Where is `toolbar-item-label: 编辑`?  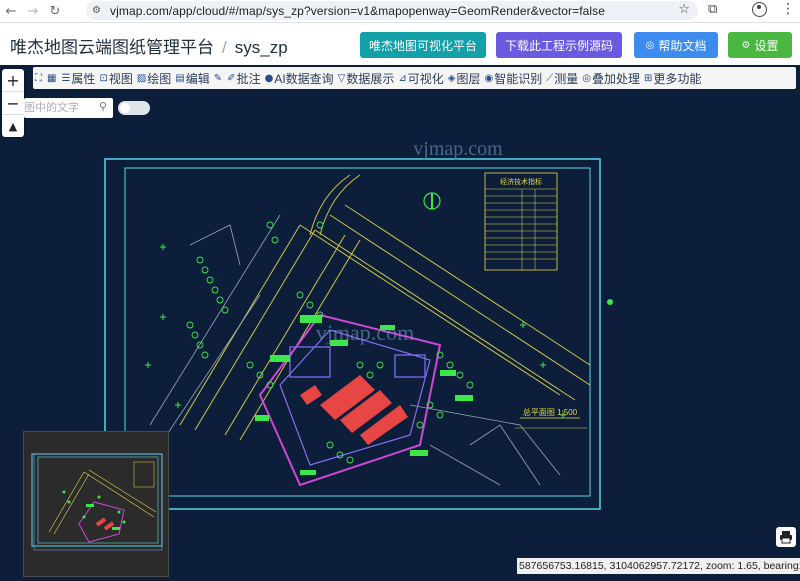 toolbar-item-label: 编辑 is located at coordinates (197, 78).